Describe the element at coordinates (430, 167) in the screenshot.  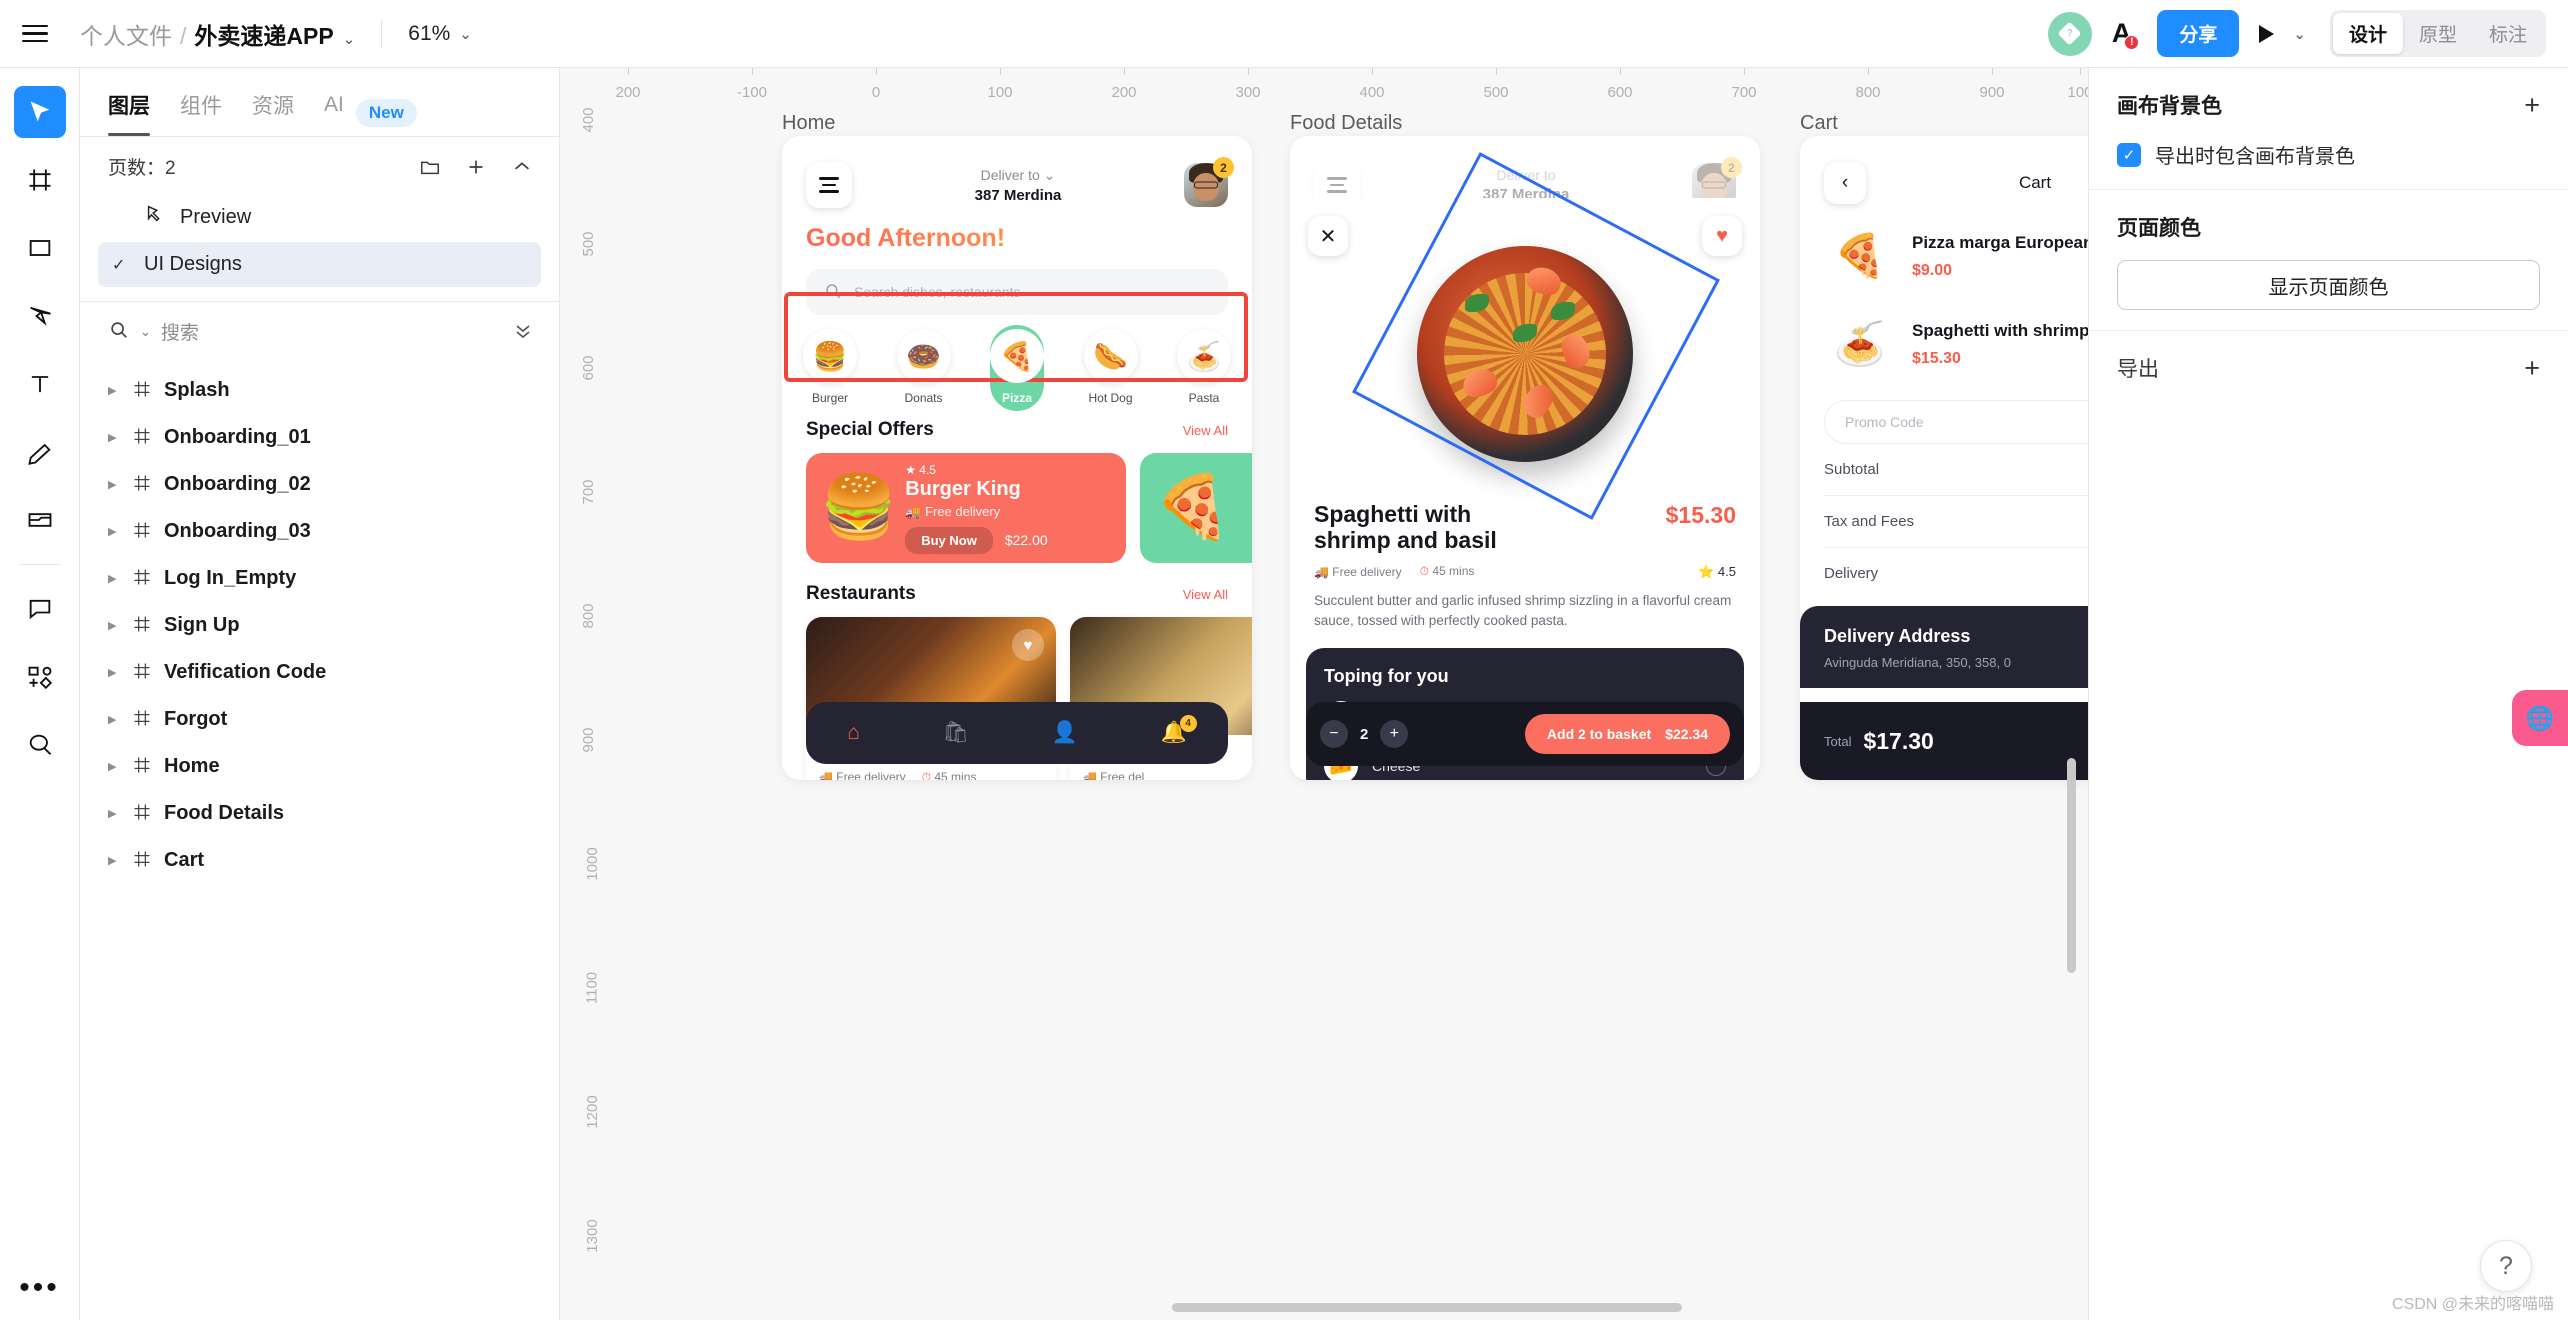
I see `folder-icon` at that location.